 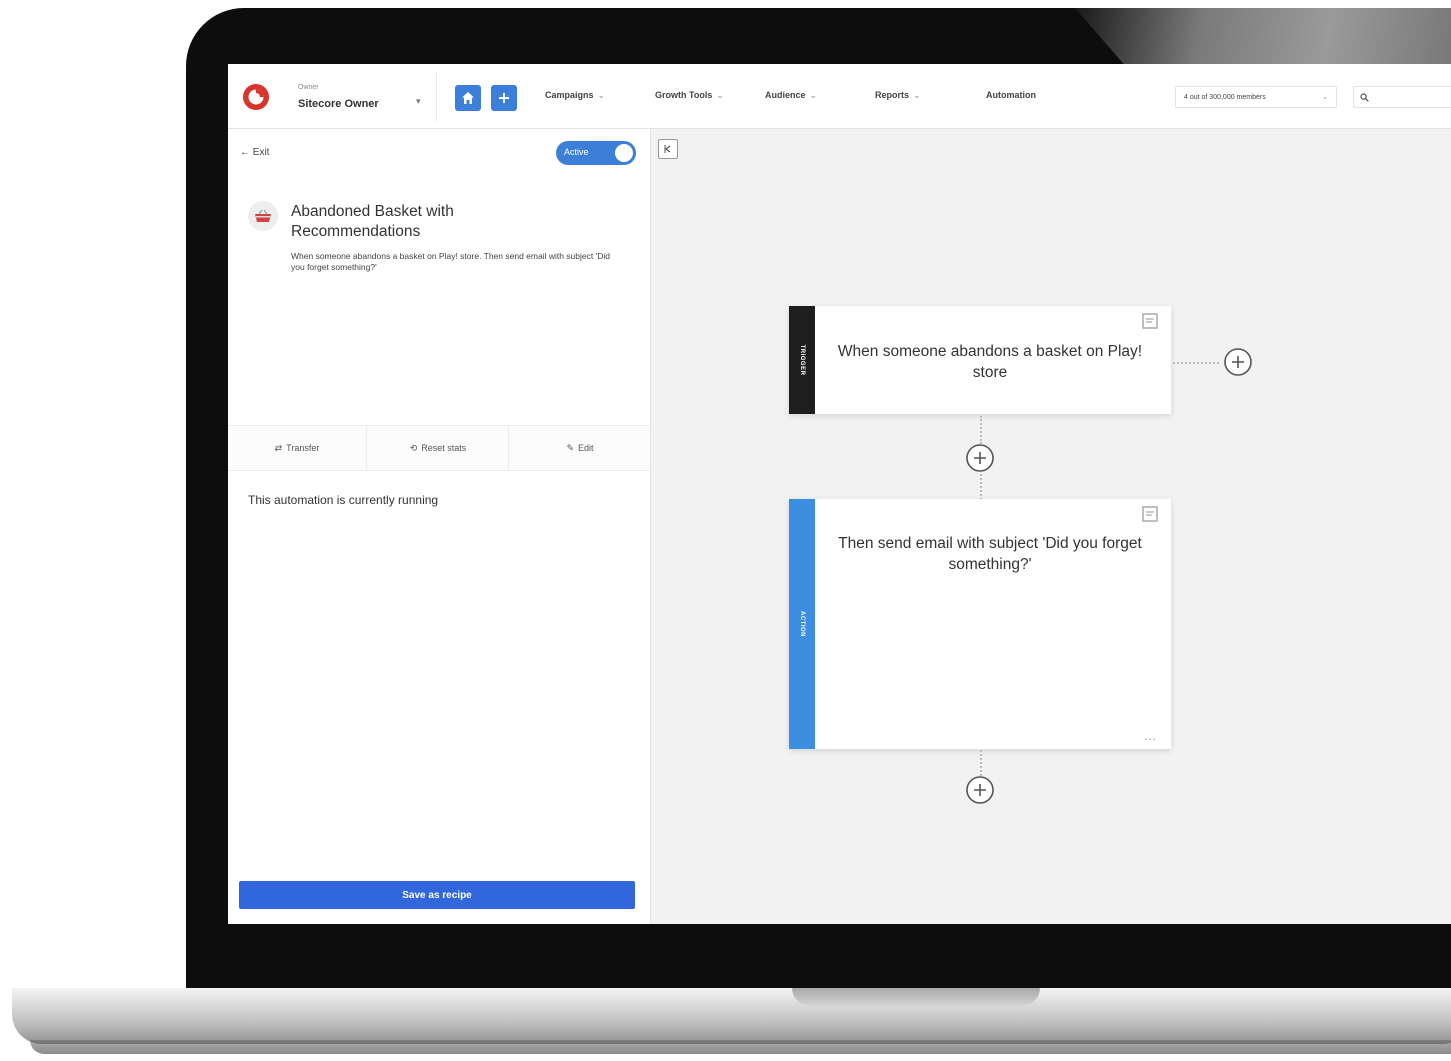 I want to click on laptop-base, so click(x=731, y=1016).